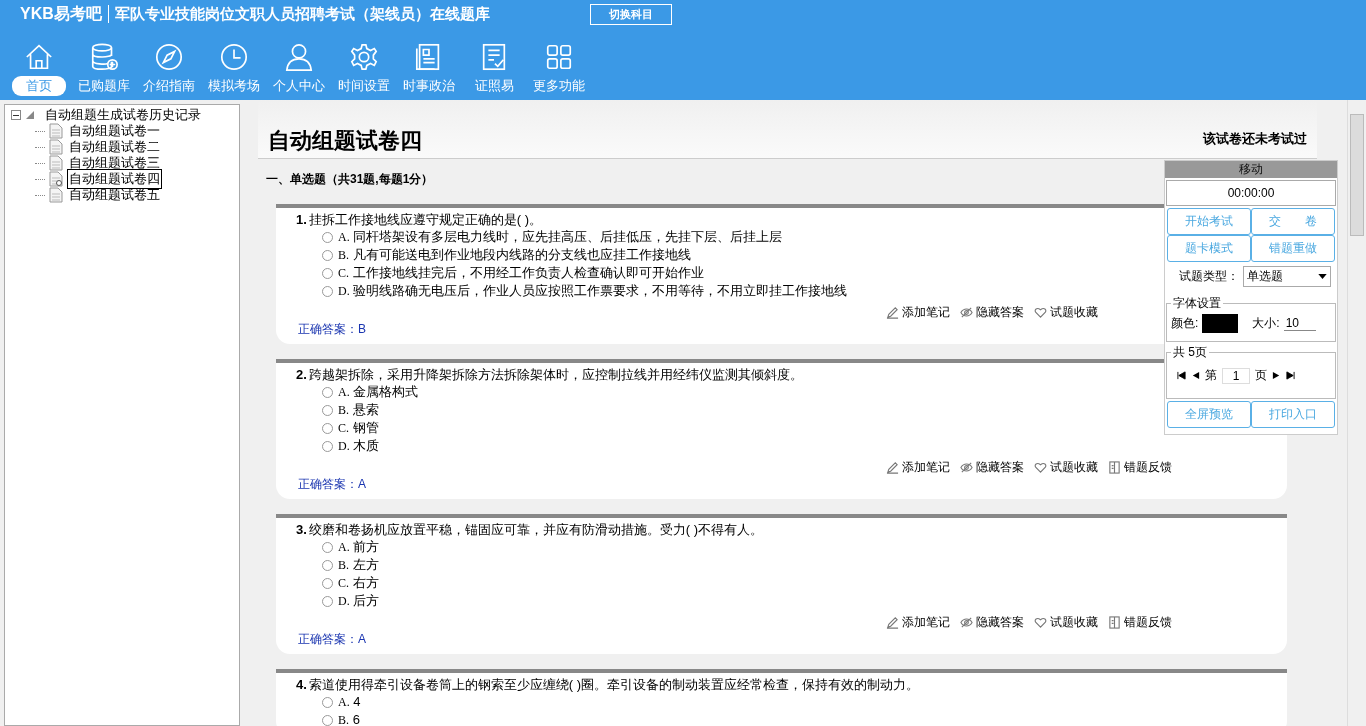 The image size is (1366, 726). What do you see at coordinates (16, 115) in the screenshot?
I see `collapse-icon` at bounding box center [16, 115].